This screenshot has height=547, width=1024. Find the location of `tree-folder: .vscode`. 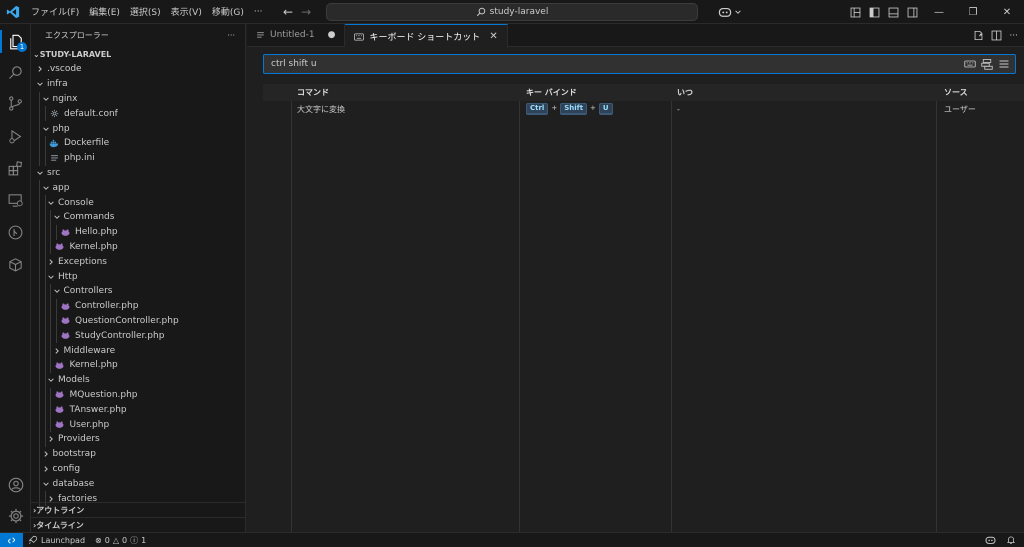

tree-folder: .vscode is located at coordinates (138, 69).